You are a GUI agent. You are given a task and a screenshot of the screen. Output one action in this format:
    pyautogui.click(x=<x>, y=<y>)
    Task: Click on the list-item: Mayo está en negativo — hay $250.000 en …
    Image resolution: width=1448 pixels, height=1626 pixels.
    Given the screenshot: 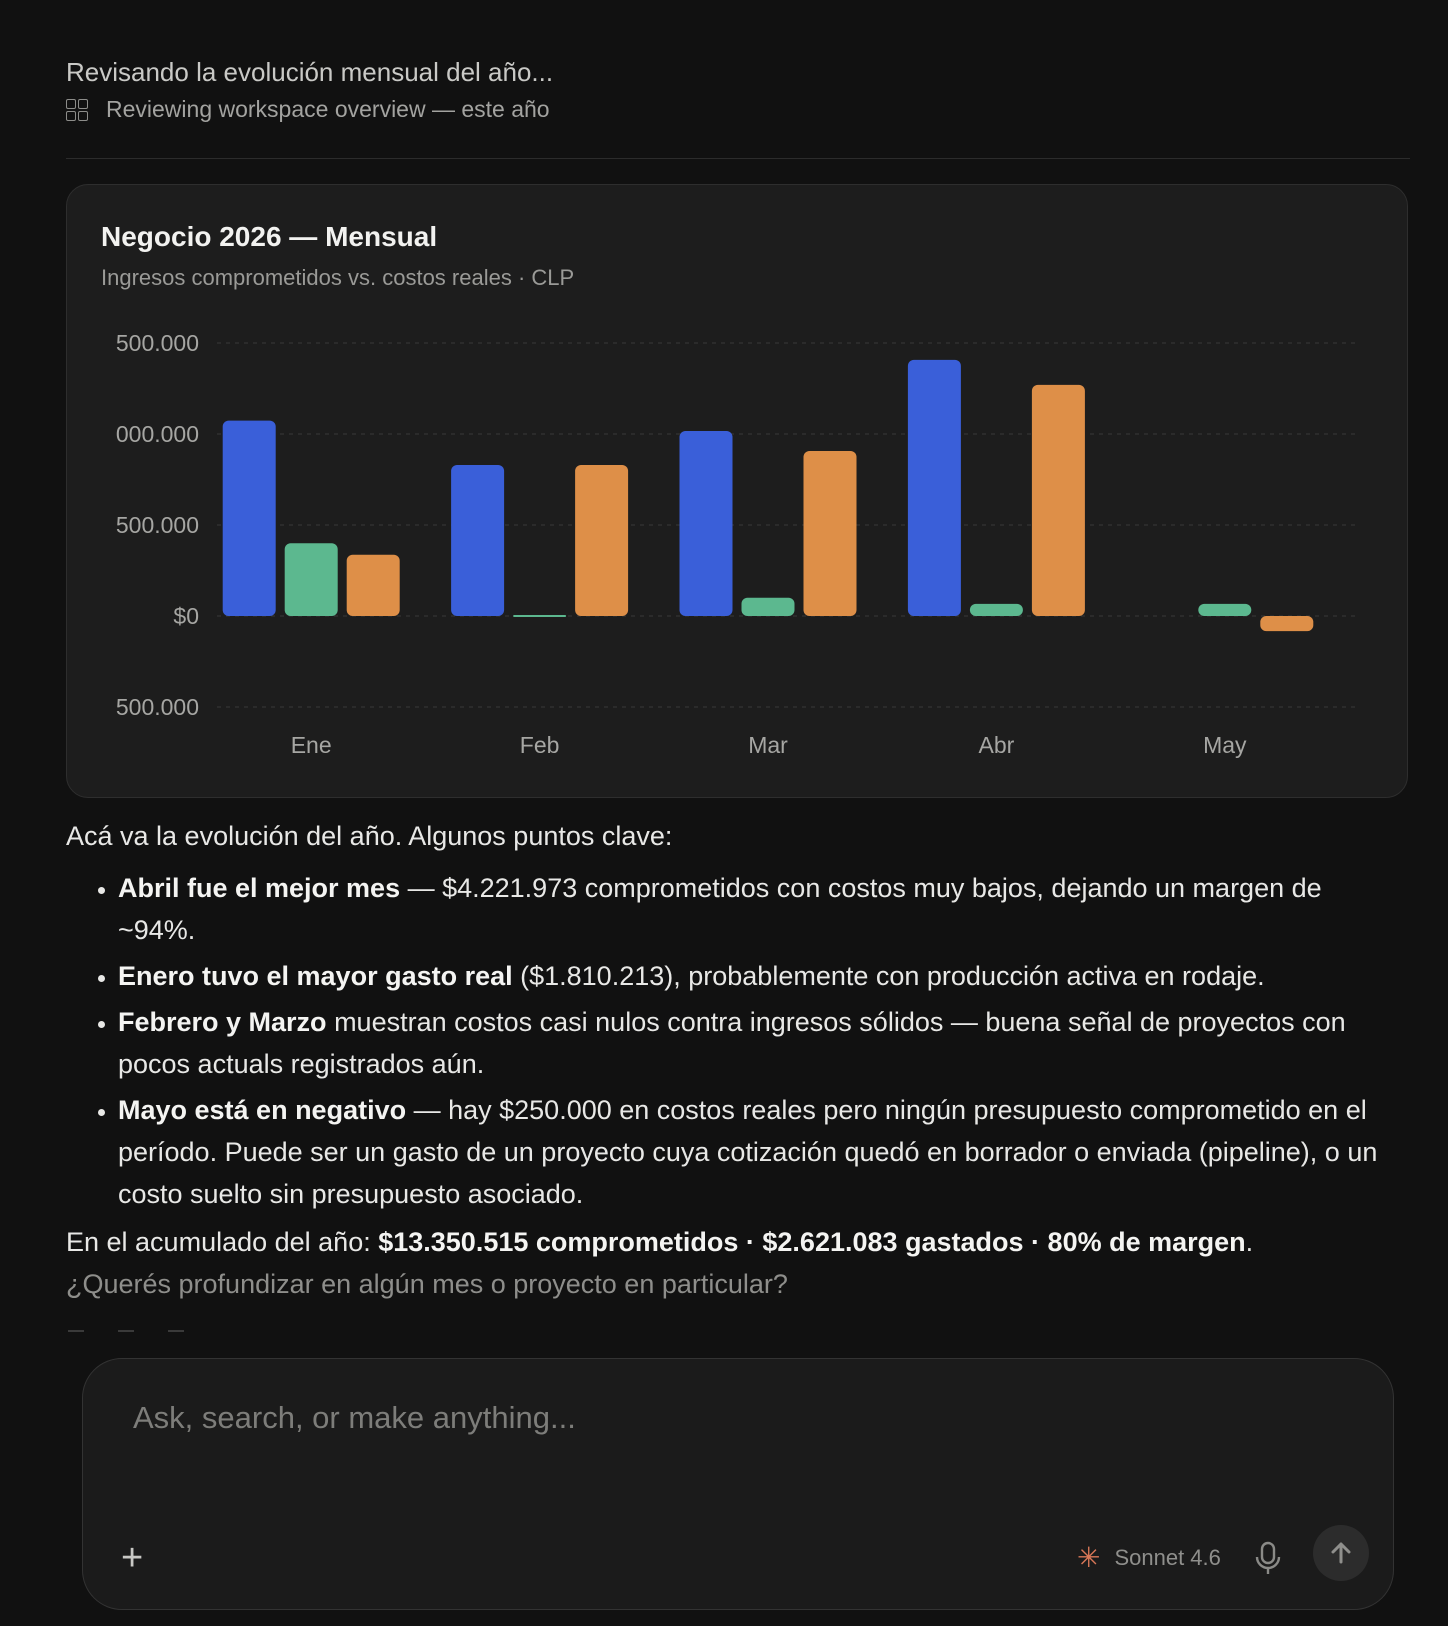 What is the action you would take?
    pyautogui.click(x=757, y=1152)
    